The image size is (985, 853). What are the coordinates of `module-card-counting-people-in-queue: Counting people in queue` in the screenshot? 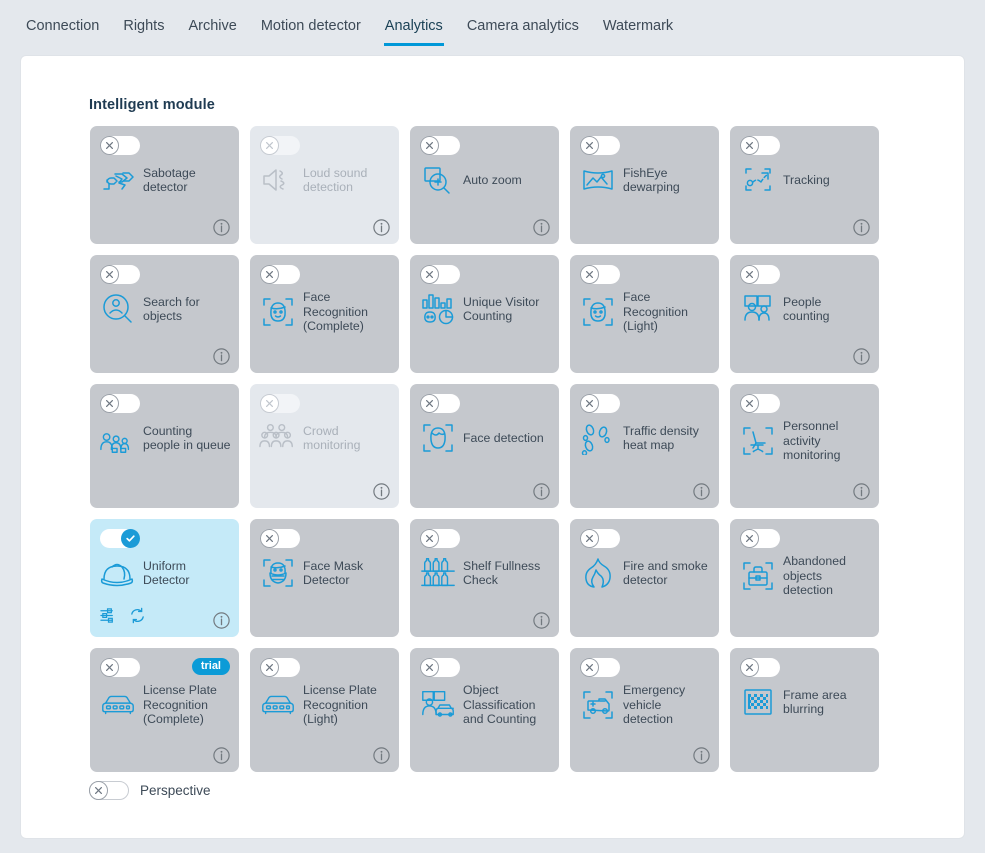 It's located at (164, 446).